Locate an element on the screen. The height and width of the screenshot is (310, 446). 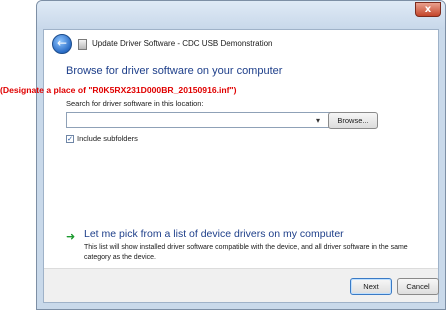
next-button: Next is located at coordinates (371, 286).